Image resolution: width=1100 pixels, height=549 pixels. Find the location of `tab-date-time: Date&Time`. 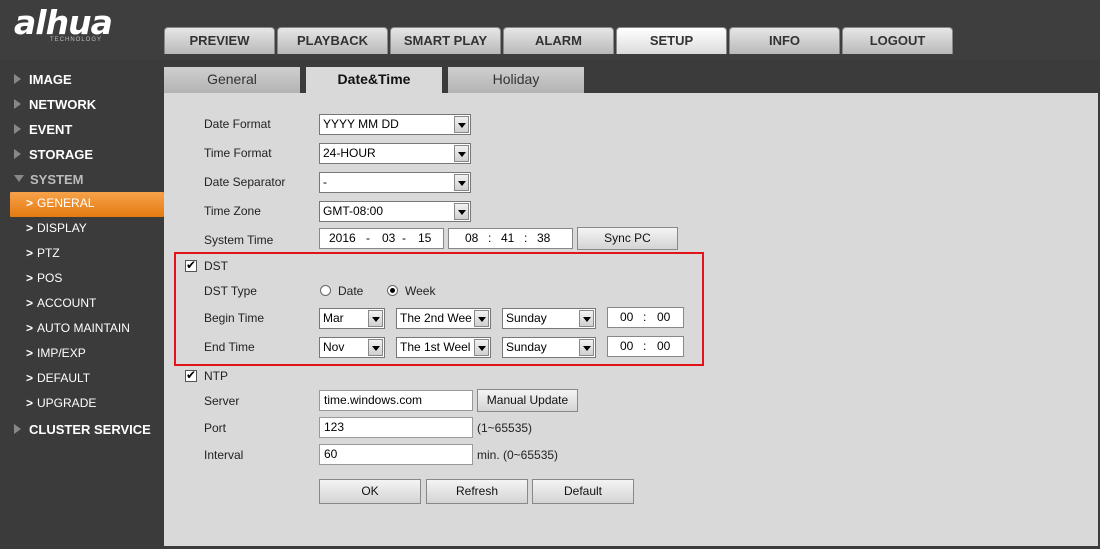

tab-date-time: Date&Time is located at coordinates (374, 80).